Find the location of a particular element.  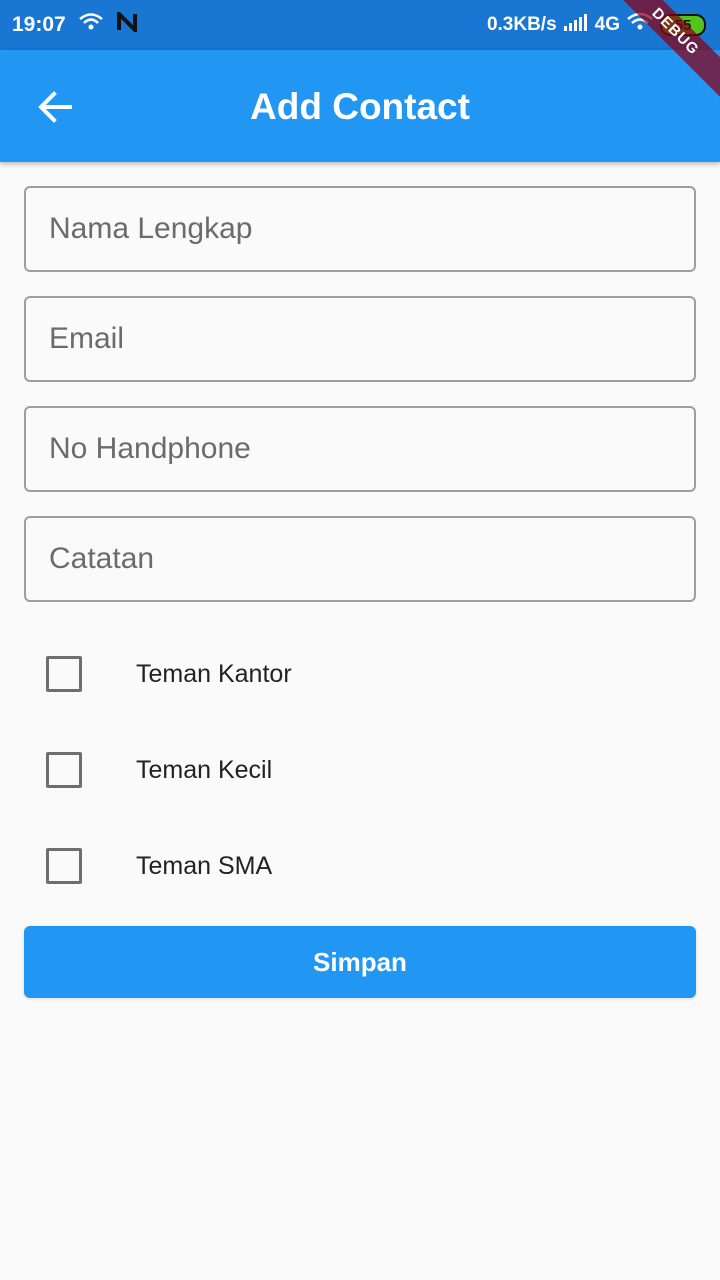

full-name-input is located at coordinates (360, 229).